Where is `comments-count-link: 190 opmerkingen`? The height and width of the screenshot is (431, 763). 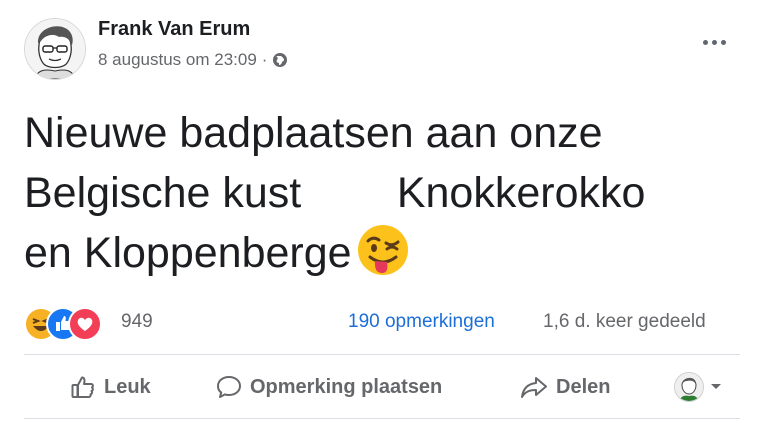 comments-count-link: 190 opmerkingen is located at coordinates (421, 322).